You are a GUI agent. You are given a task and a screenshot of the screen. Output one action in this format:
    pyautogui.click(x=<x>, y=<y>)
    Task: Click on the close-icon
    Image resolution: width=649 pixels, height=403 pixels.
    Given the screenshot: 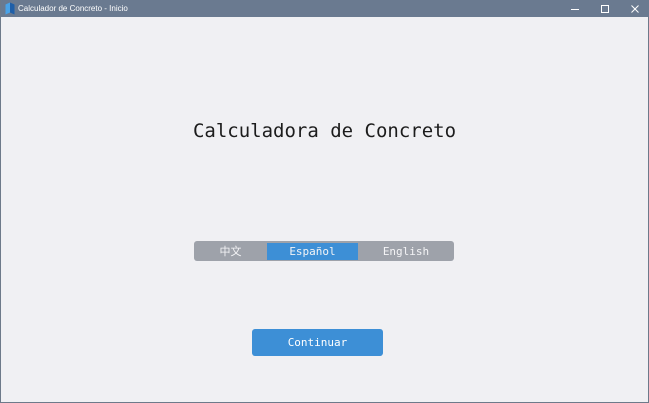 What is the action you would take?
    pyautogui.click(x=635, y=8)
    